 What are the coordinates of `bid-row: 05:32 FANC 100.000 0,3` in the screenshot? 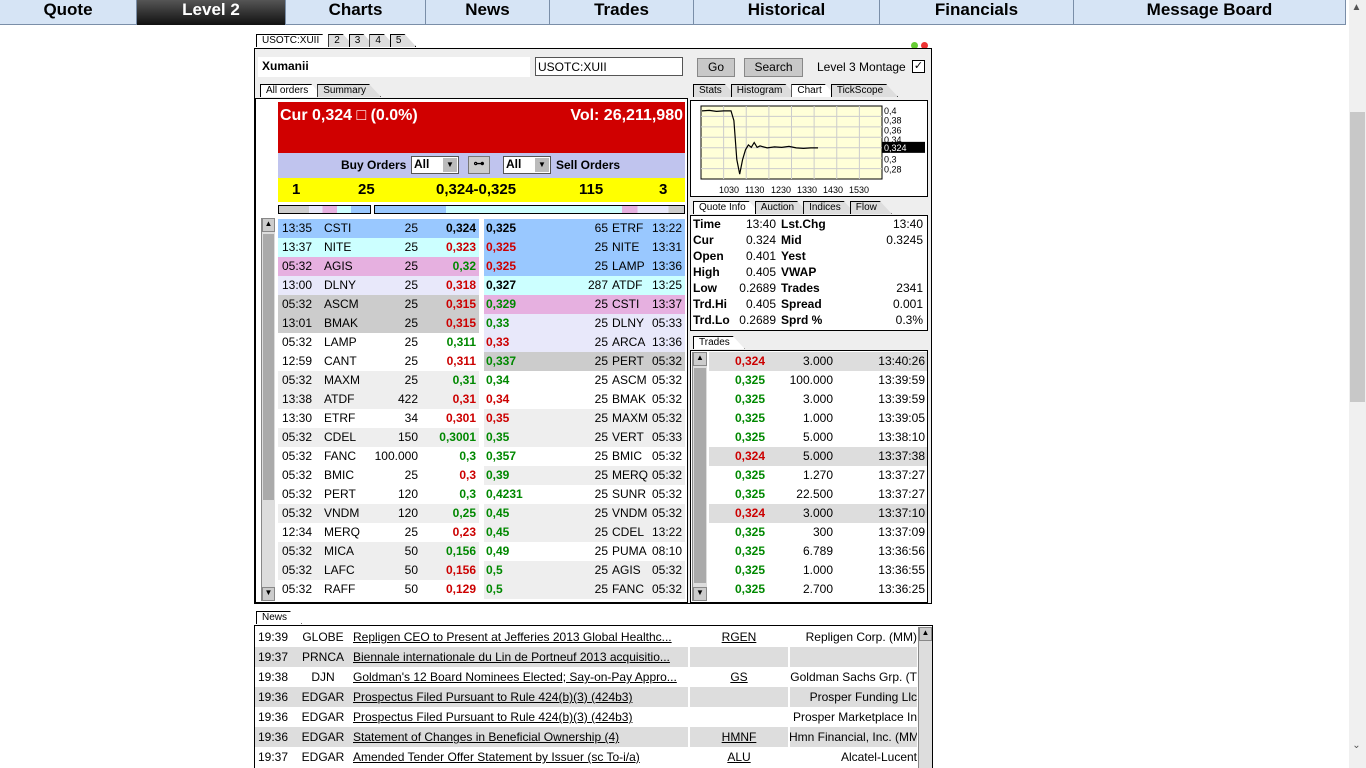 It's located at (378, 456).